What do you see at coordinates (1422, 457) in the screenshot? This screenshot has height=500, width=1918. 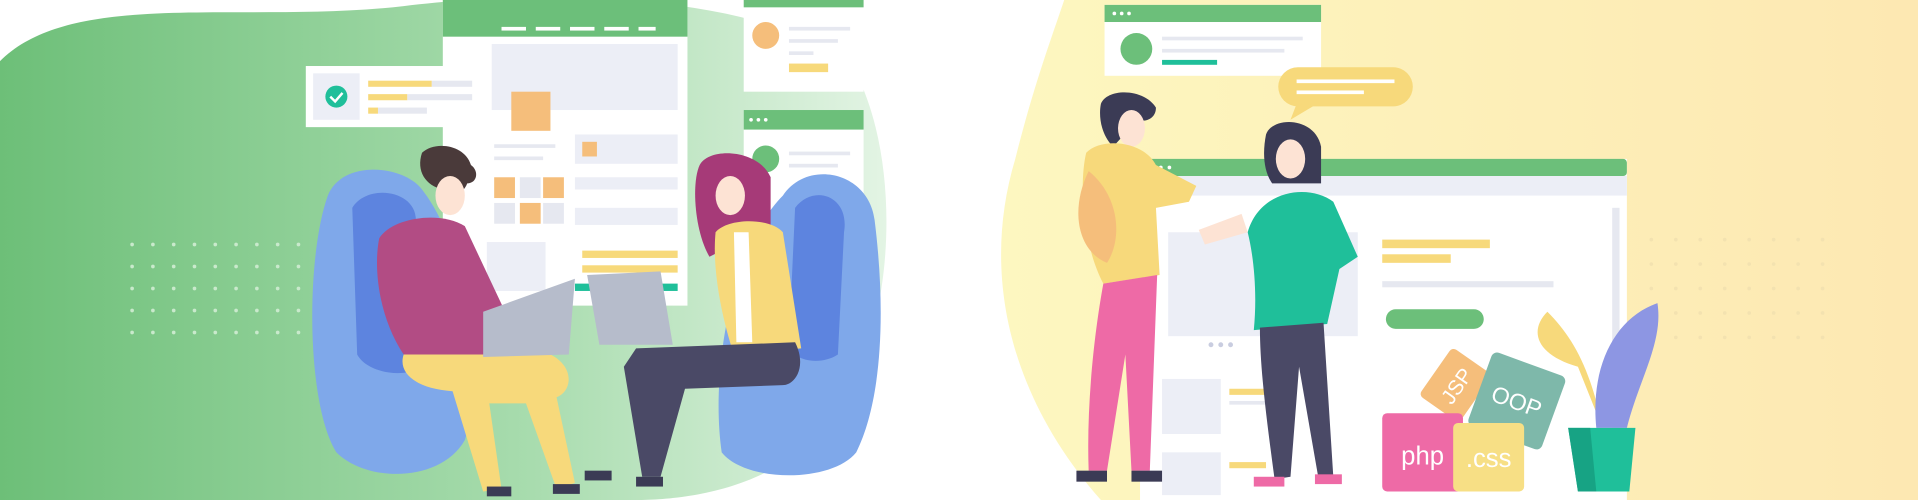 I see `tag-php-label: php` at bounding box center [1422, 457].